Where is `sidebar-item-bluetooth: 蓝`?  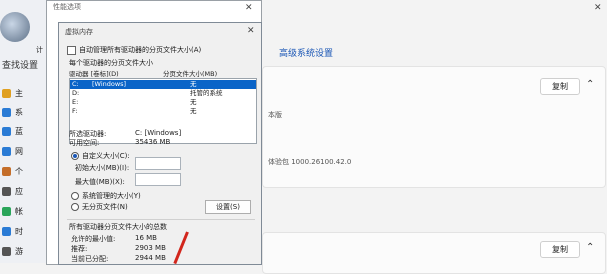
sidebar-item-bluetooth: 蓝 is located at coordinates (12, 131).